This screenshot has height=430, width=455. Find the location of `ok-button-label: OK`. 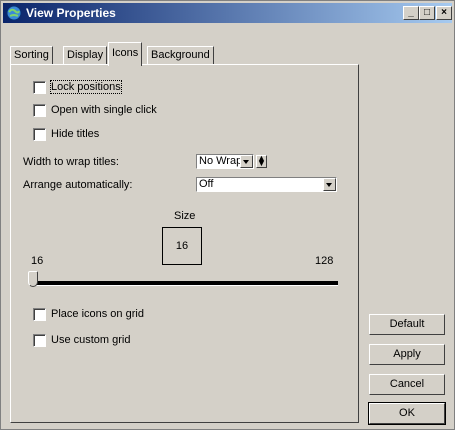

ok-button-label: OK is located at coordinates (407, 413).